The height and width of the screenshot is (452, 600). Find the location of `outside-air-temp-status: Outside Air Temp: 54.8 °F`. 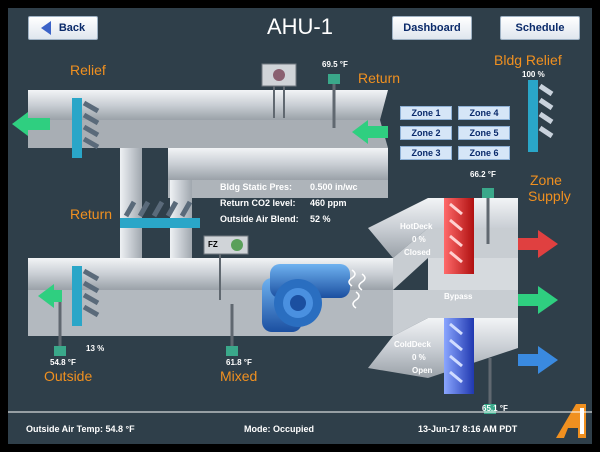

outside-air-temp-status: Outside Air Temp: 54.8 °F is located at coordinates (80, 429).